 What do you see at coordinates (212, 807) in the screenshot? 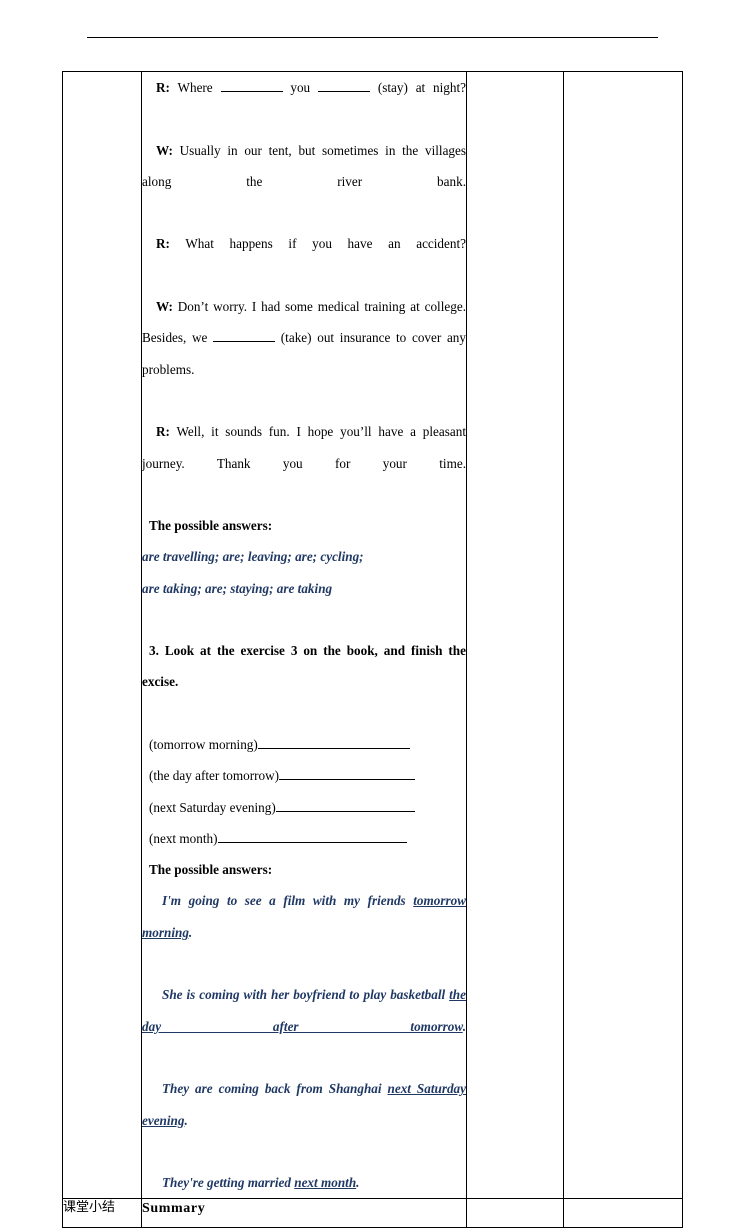
I see `fill-prompt: (next Saturday evening)` at bounding box center [212, 807].